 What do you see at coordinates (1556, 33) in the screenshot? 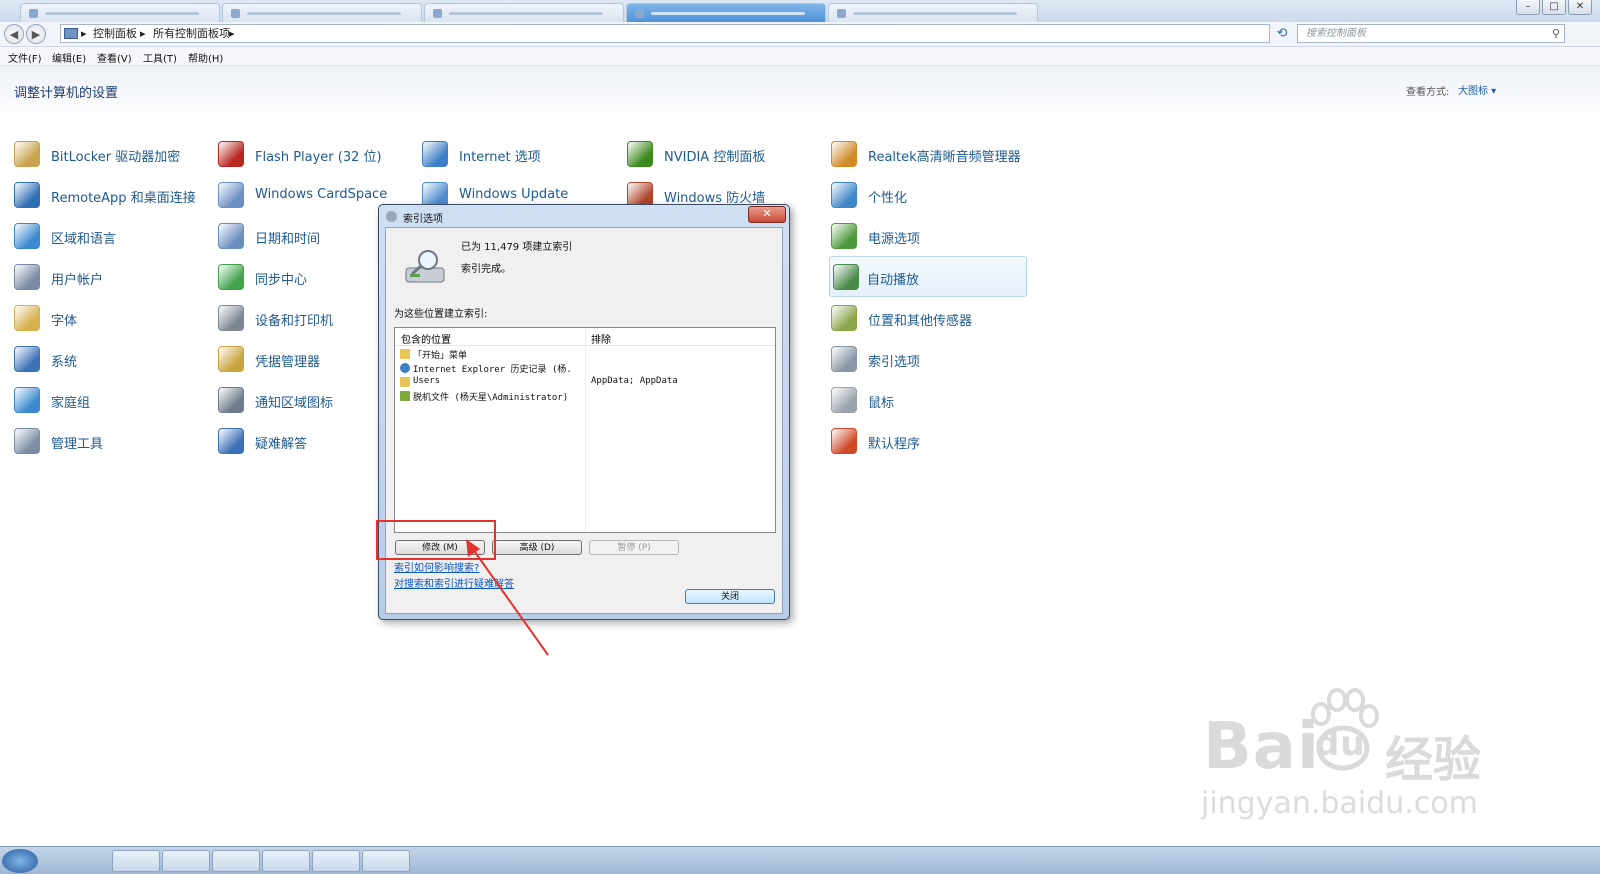
I see `search-icon: ⚲` at bounding box center [1556, 33].